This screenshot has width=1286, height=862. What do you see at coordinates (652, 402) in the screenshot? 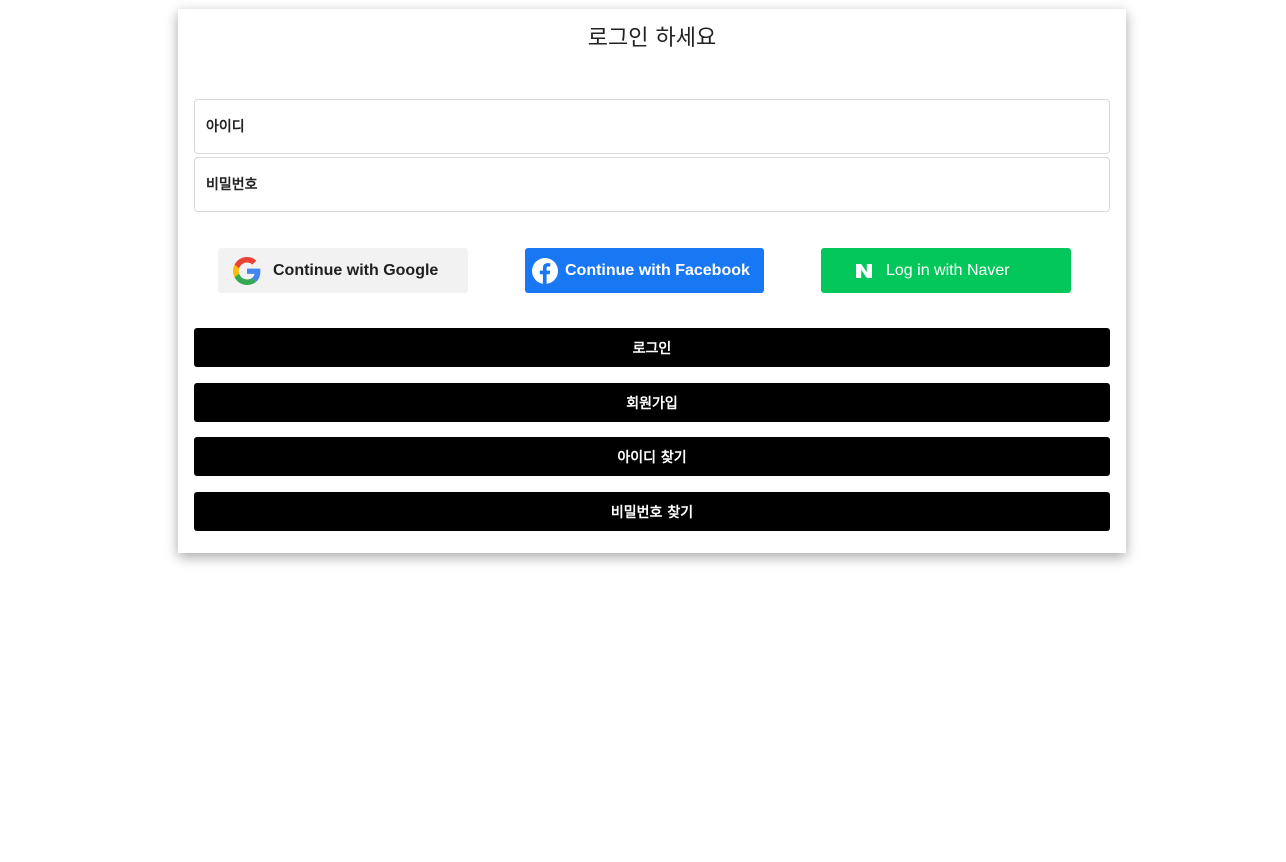
I see `signup-button: 회원가입` at bounding box center [652, 402].